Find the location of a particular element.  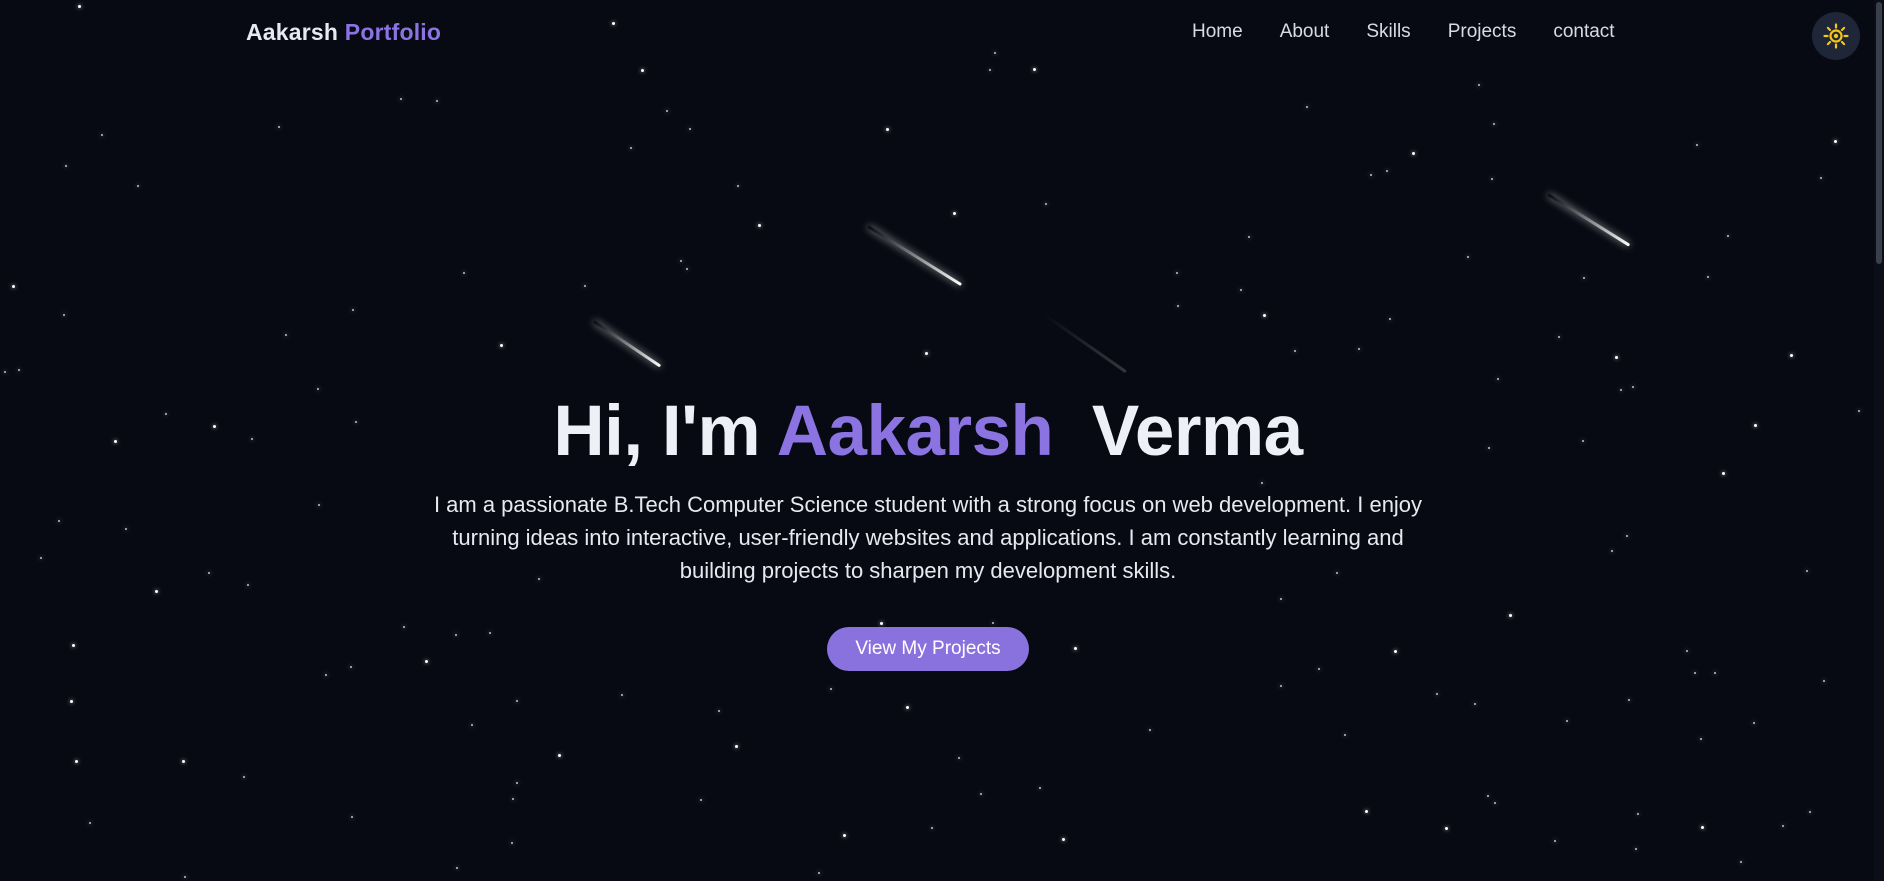

brand-first-word: Aakarsh is located at coordinates (292, 32).